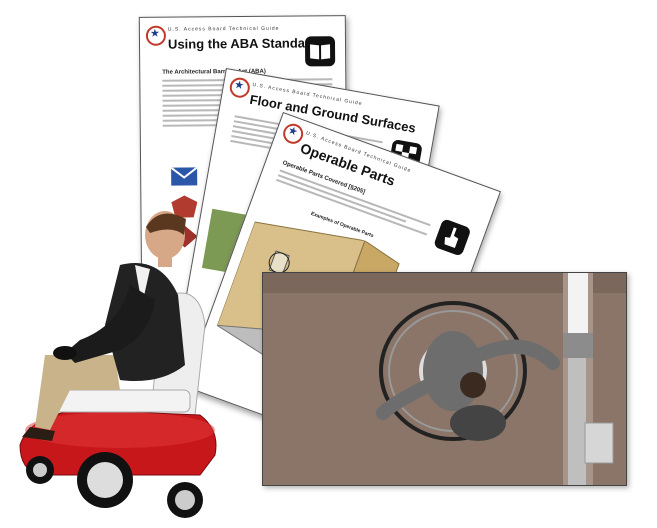 The width and height of the screenshot is (657, 528). Describe the element at coordinates (246, 43) in the screenshot. I see `document-title: Using the ABA Standards` at that location.